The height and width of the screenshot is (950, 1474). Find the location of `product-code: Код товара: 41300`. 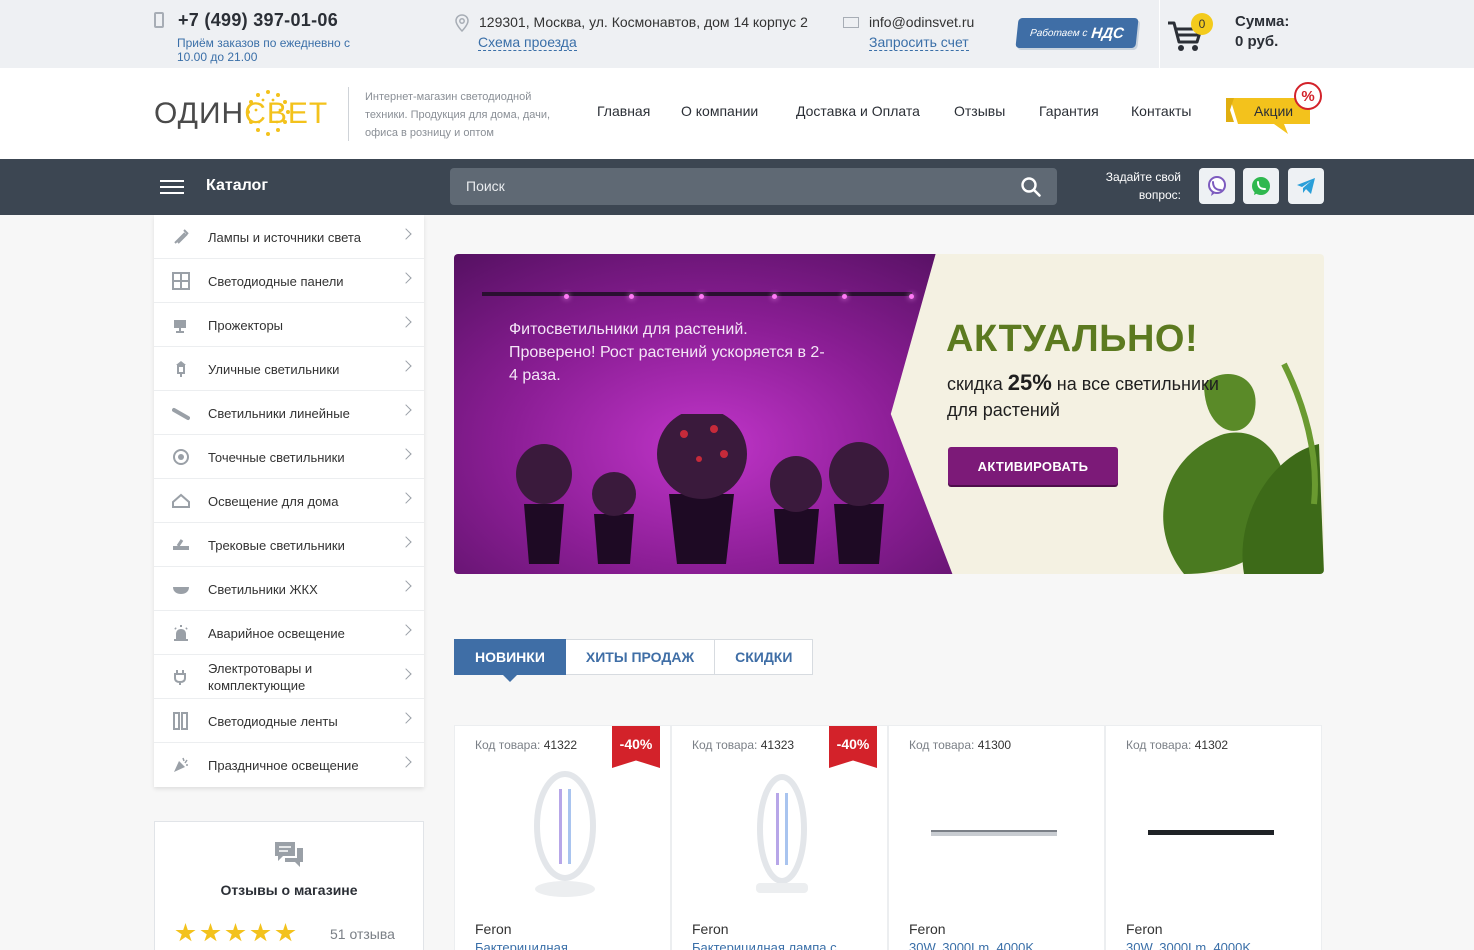

product-code: Код товара: 41300 is located at coordinates (960, 745).